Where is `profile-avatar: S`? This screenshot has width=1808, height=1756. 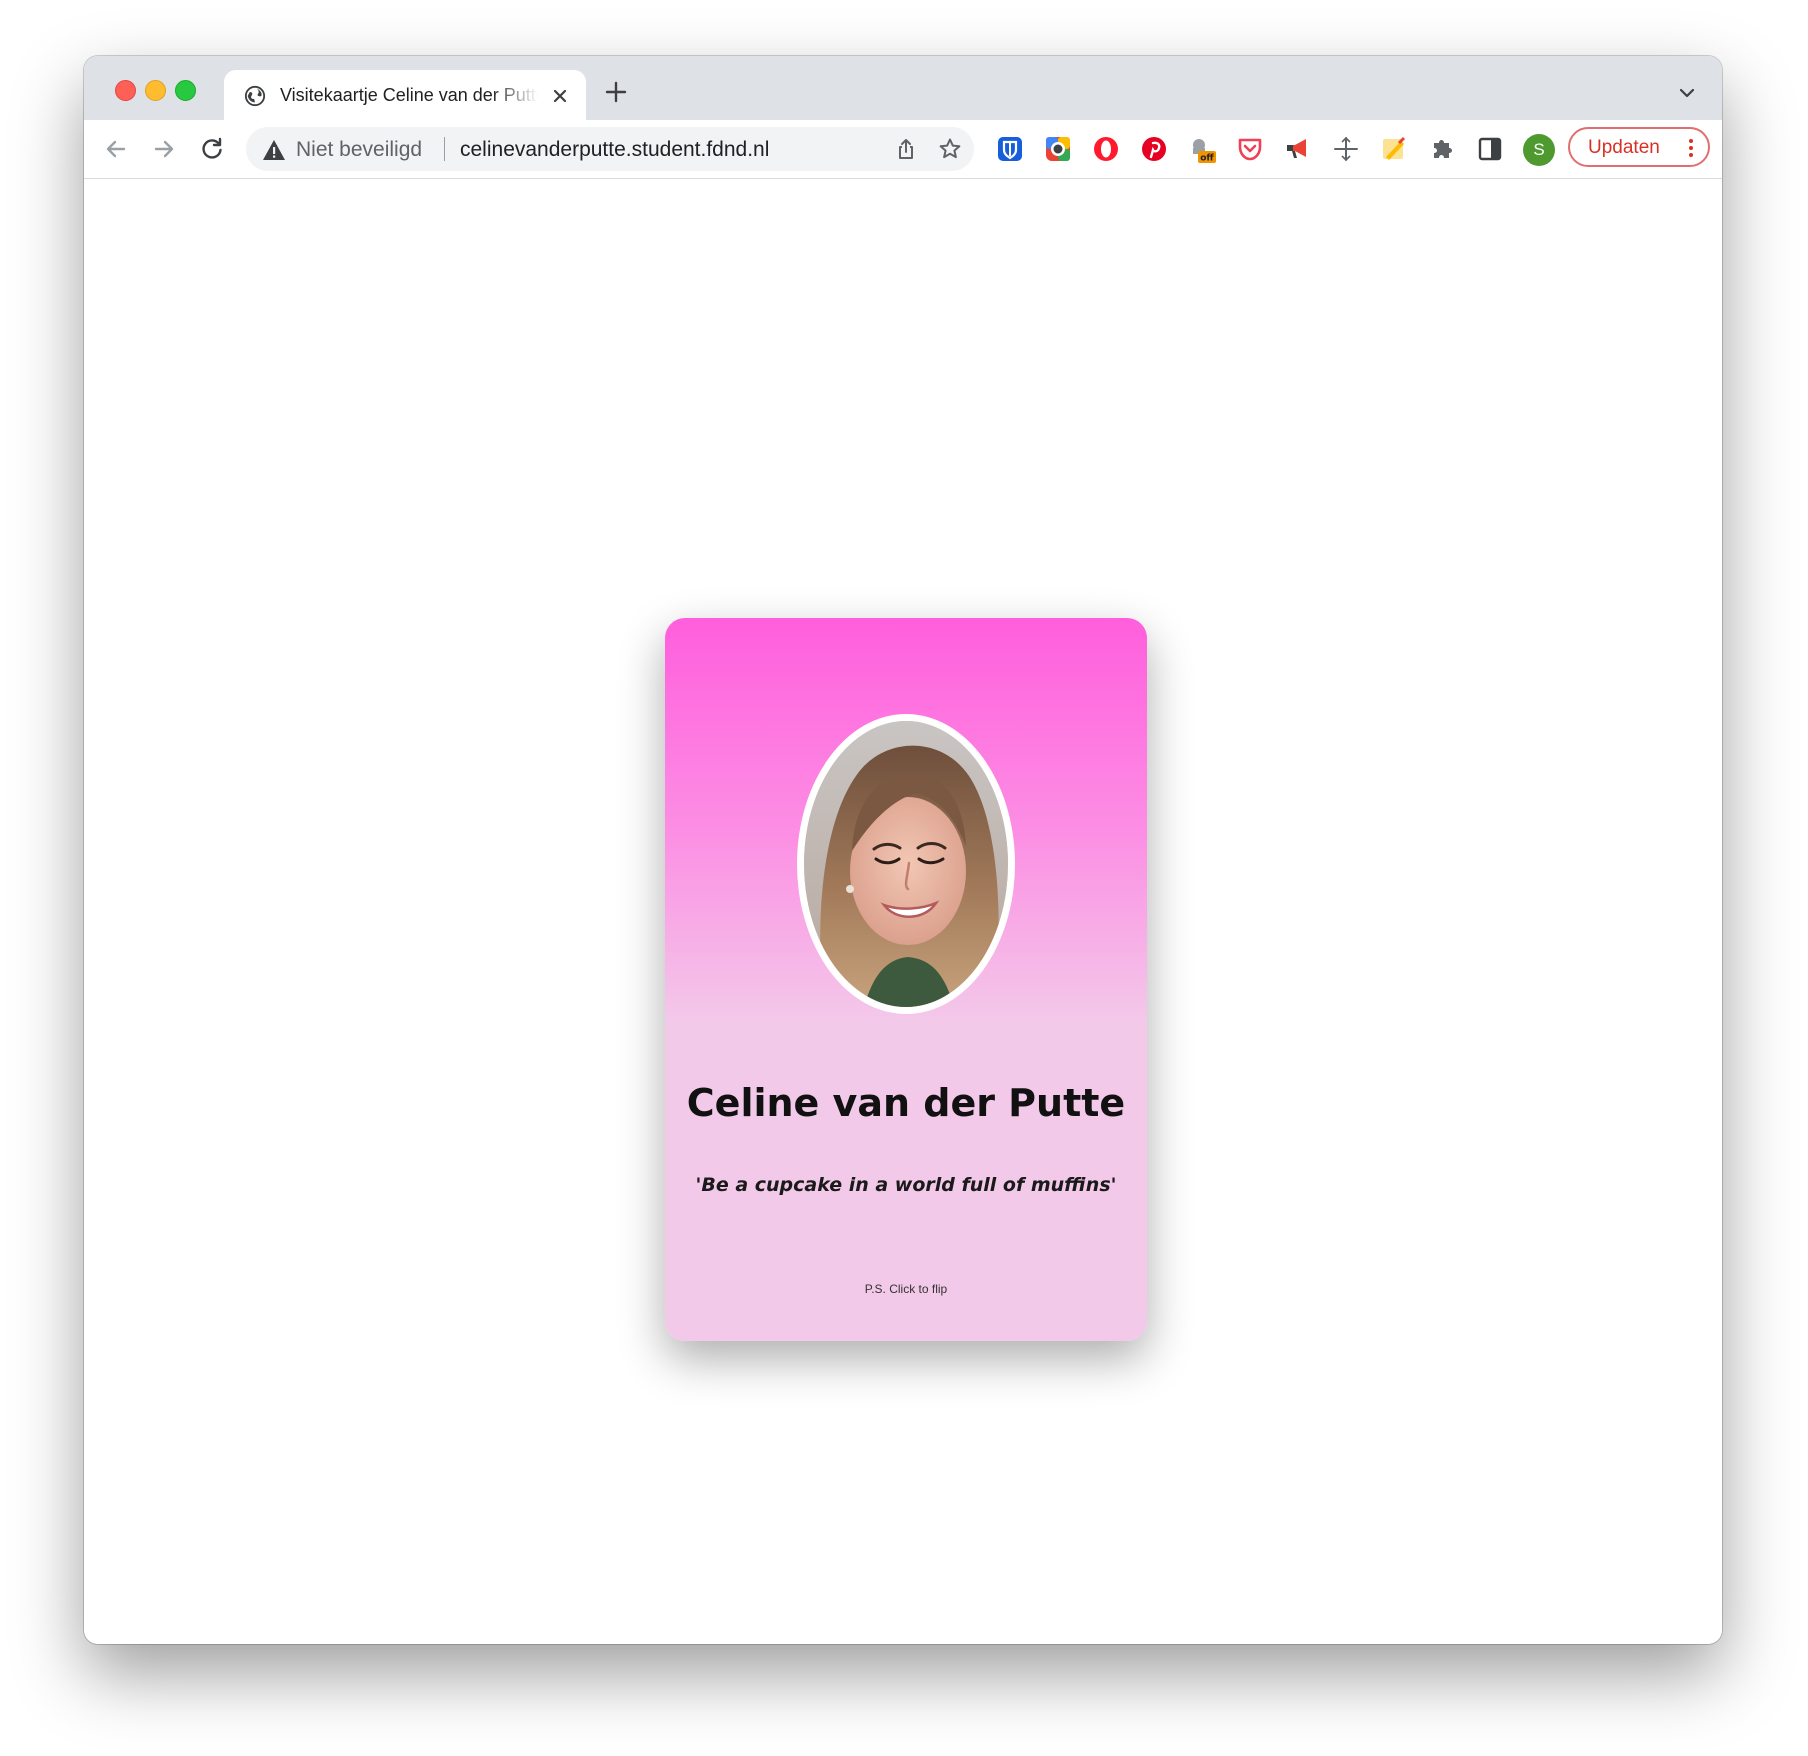 profile-avatar: S is located at coordinates (1539, 150).